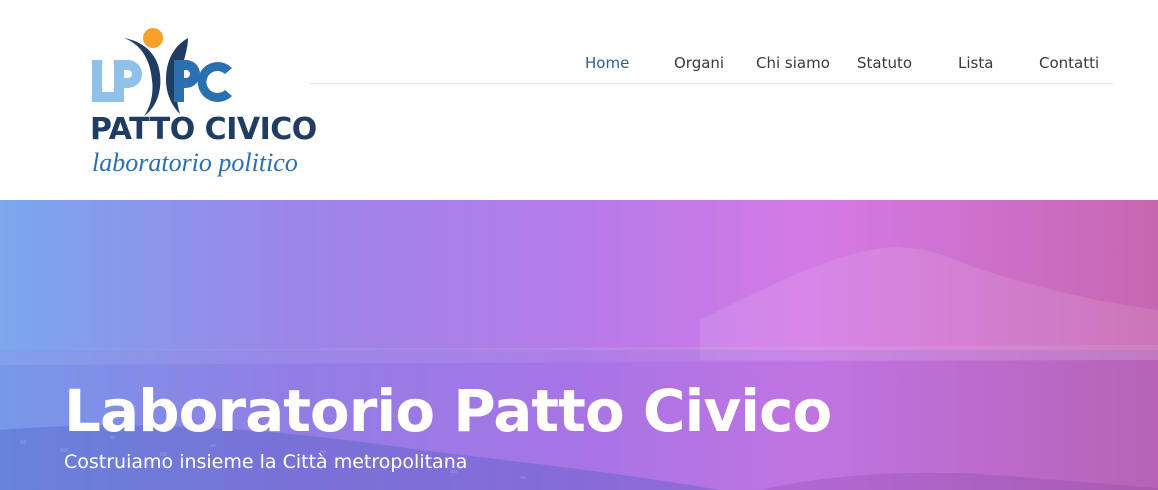 This screenshot has height=490, width=1158. Describe the element at coordinates (203, 129) in the screenshot. I see `logo-title: PATTO CIVICO` at that location.